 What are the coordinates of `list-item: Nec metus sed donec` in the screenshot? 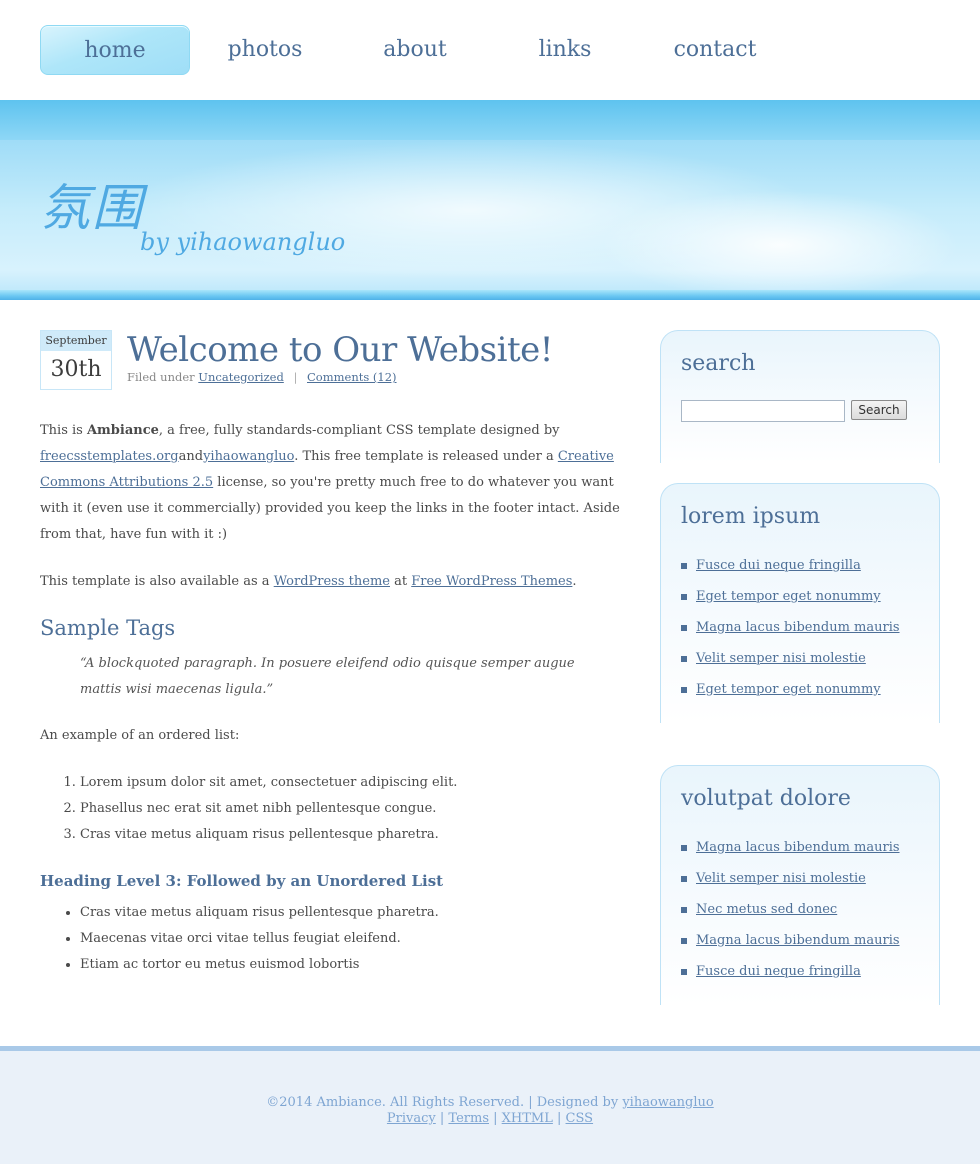 It's located at (790, 909).